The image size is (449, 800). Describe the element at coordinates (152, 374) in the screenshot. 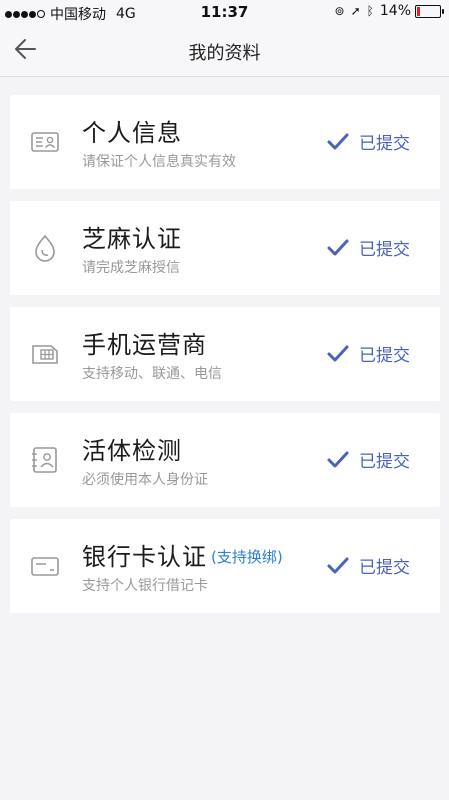

I see `item-subtitle: 支持移动、联通、电信` at that location.